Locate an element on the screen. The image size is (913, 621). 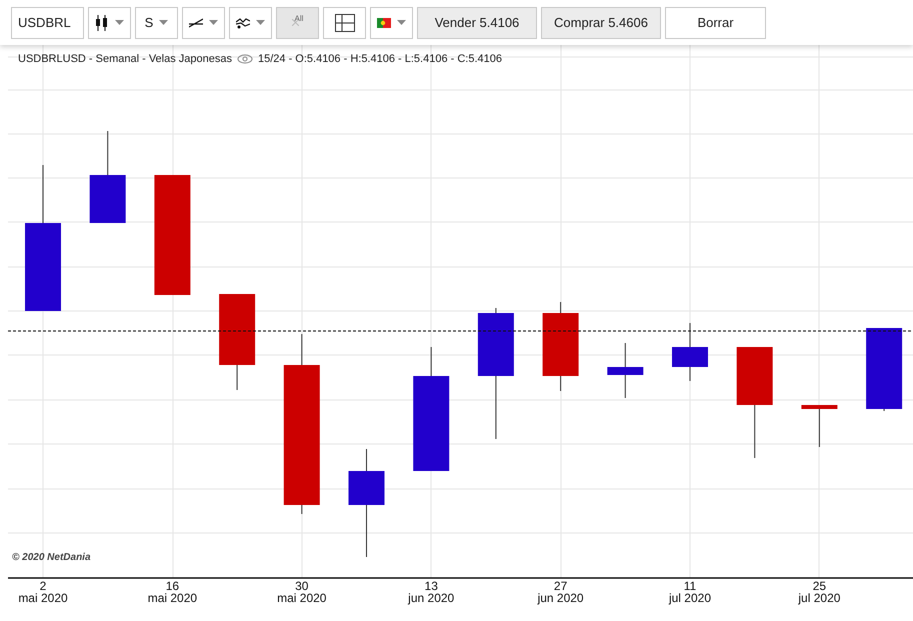
wave-lines-icon is located at coordinates (243, 22).